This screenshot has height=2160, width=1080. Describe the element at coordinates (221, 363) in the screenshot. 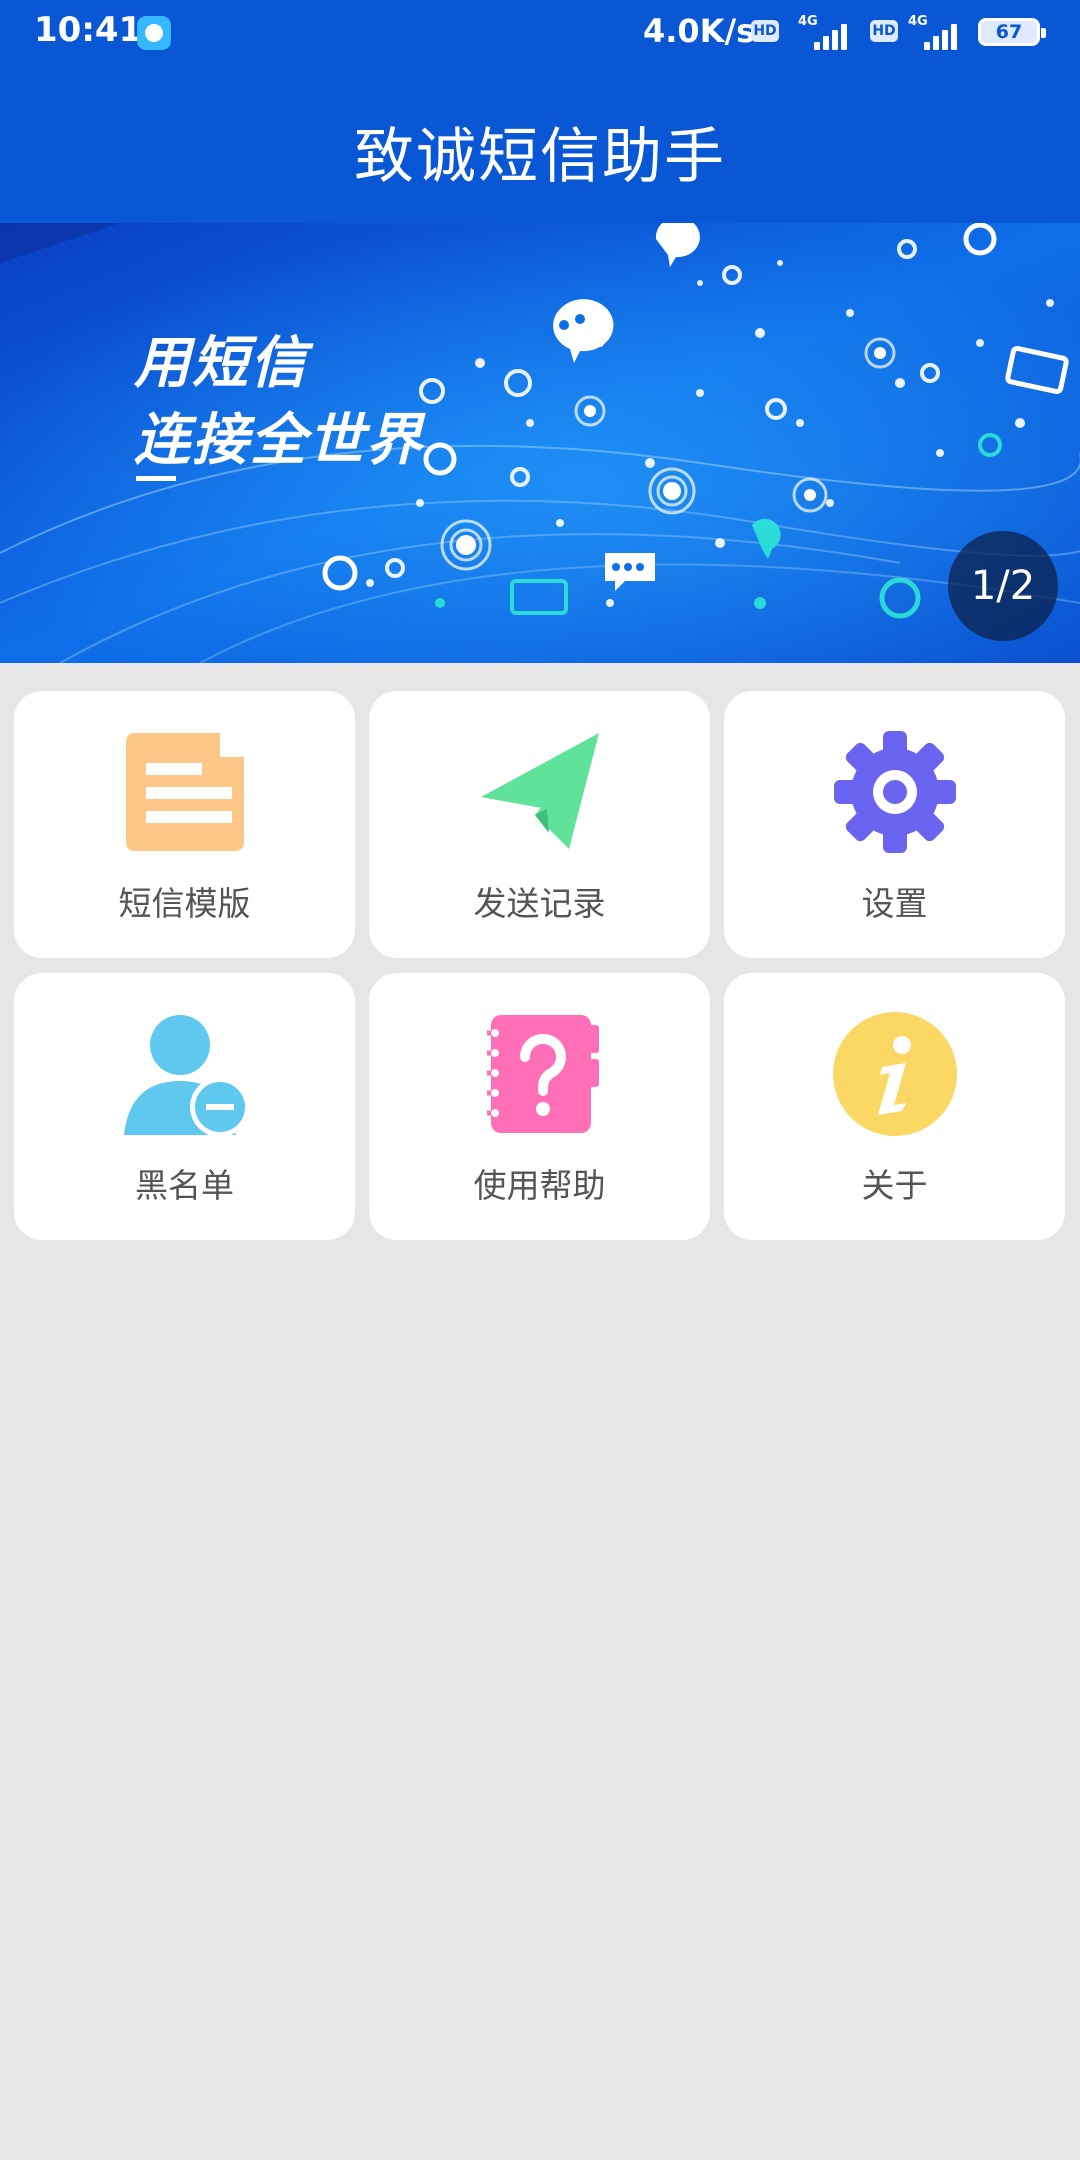

I see `banner-headline-1: 用短信` at that location.